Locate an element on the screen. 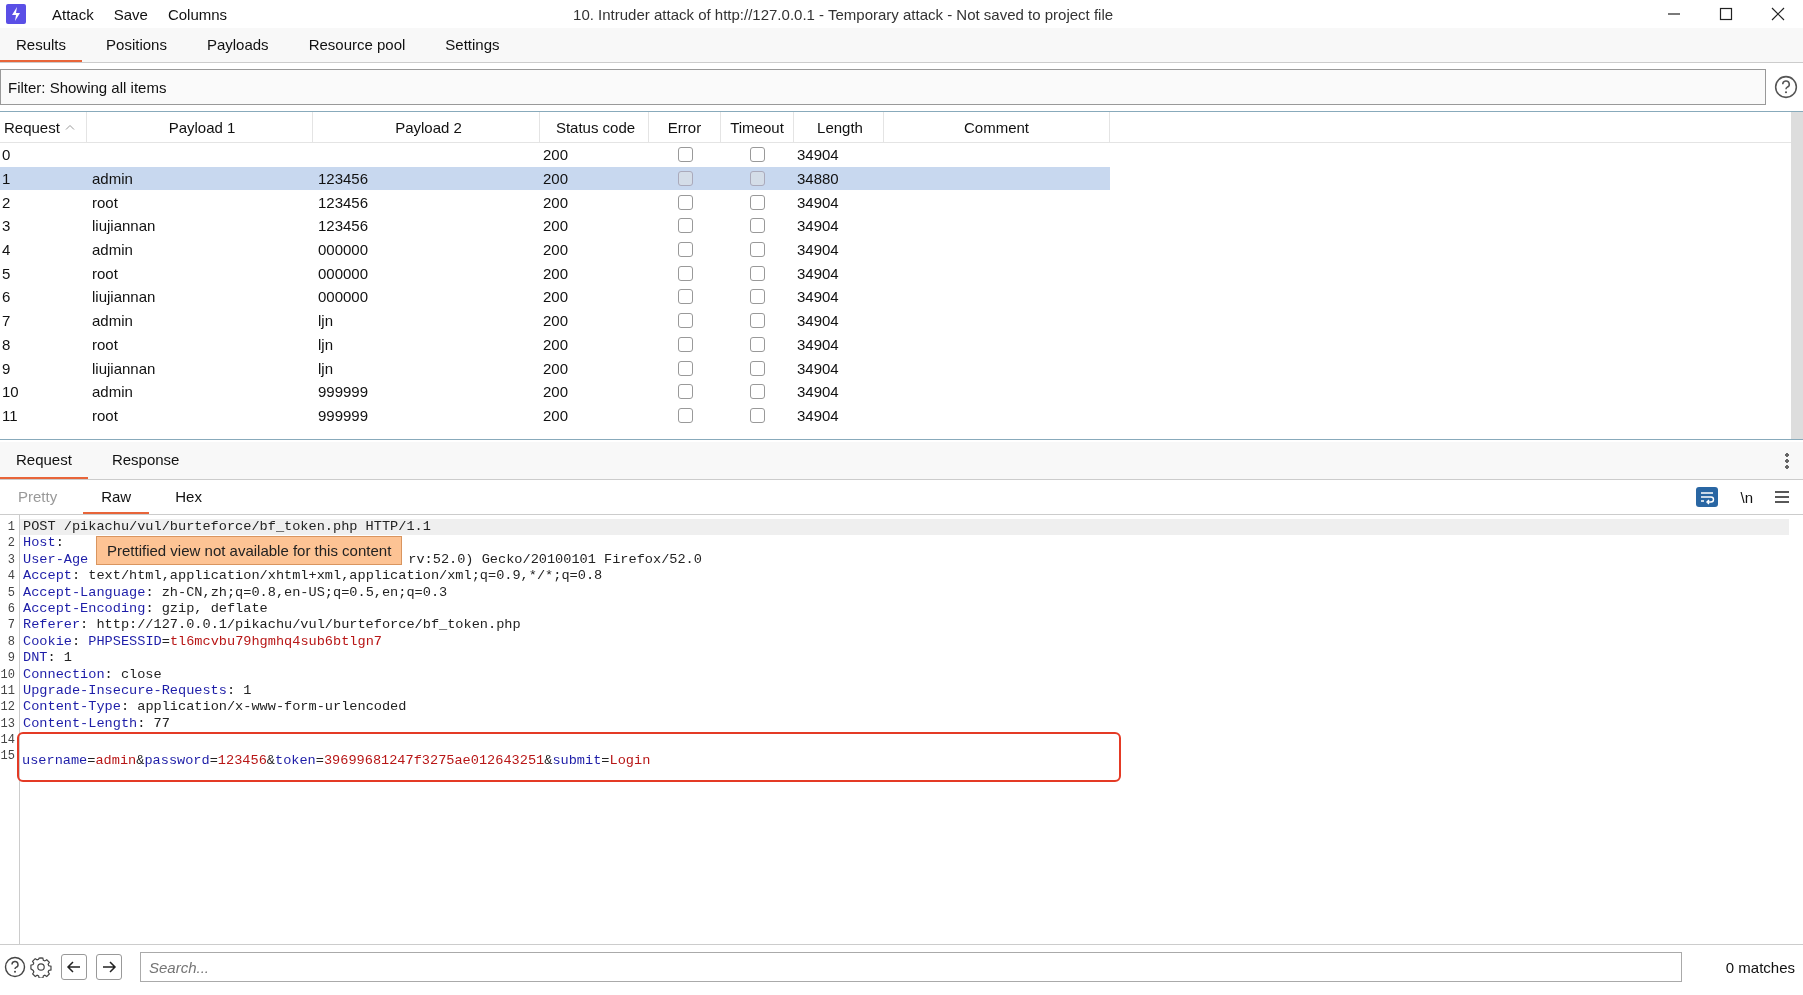 The image size is (1803, 995). window-title: 10. Intruder attack of http://127.0.0.1 - Temporary attack - Not saved to project file is located at coordinates (843, 14).